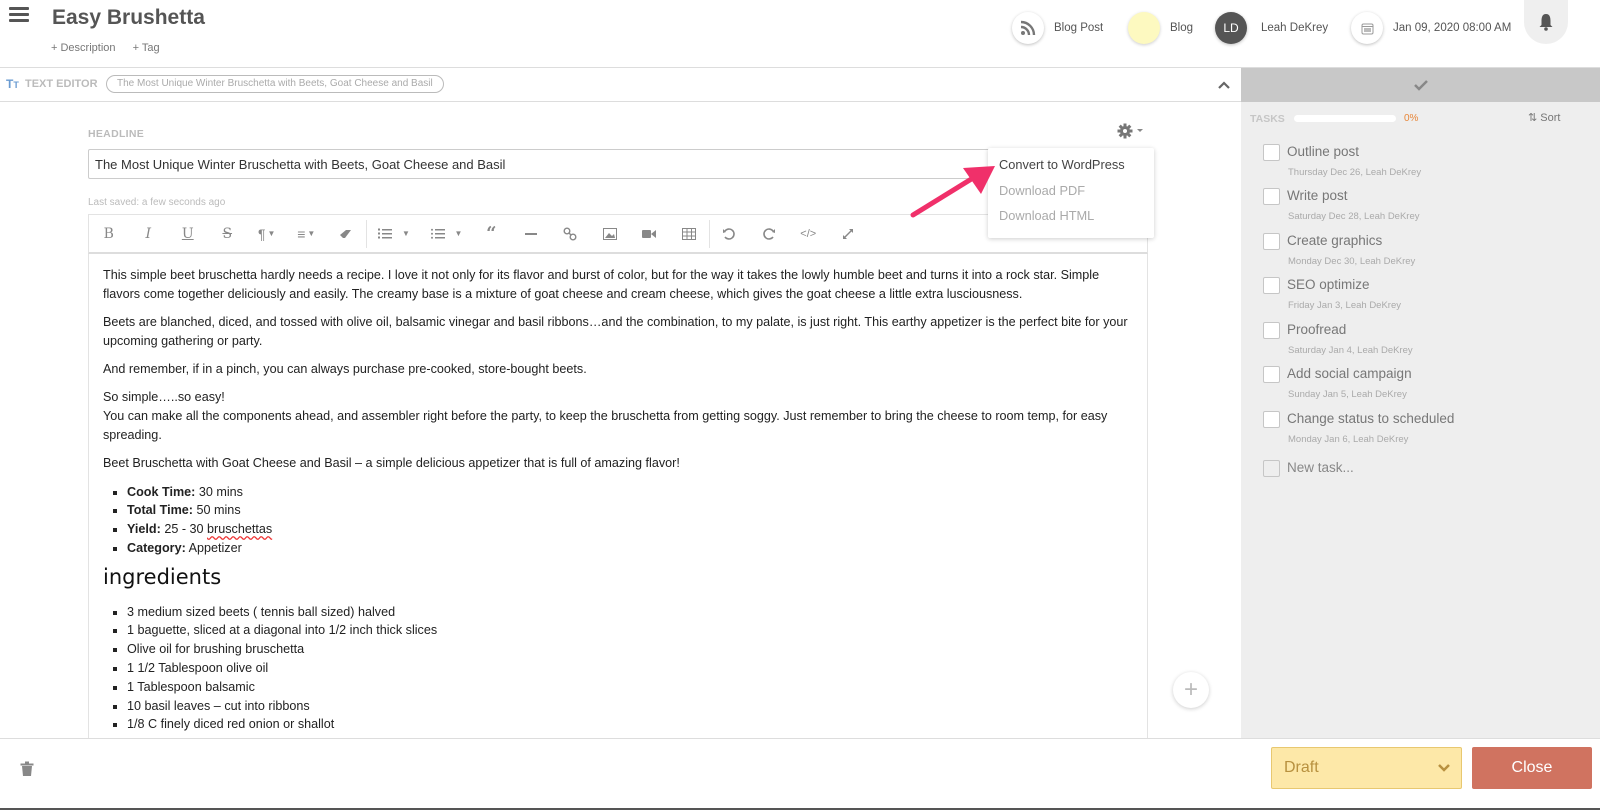  Describe the element at coordinates (394, 234) in the screenshot. I see `ordered-list-button: ▼` at that location.